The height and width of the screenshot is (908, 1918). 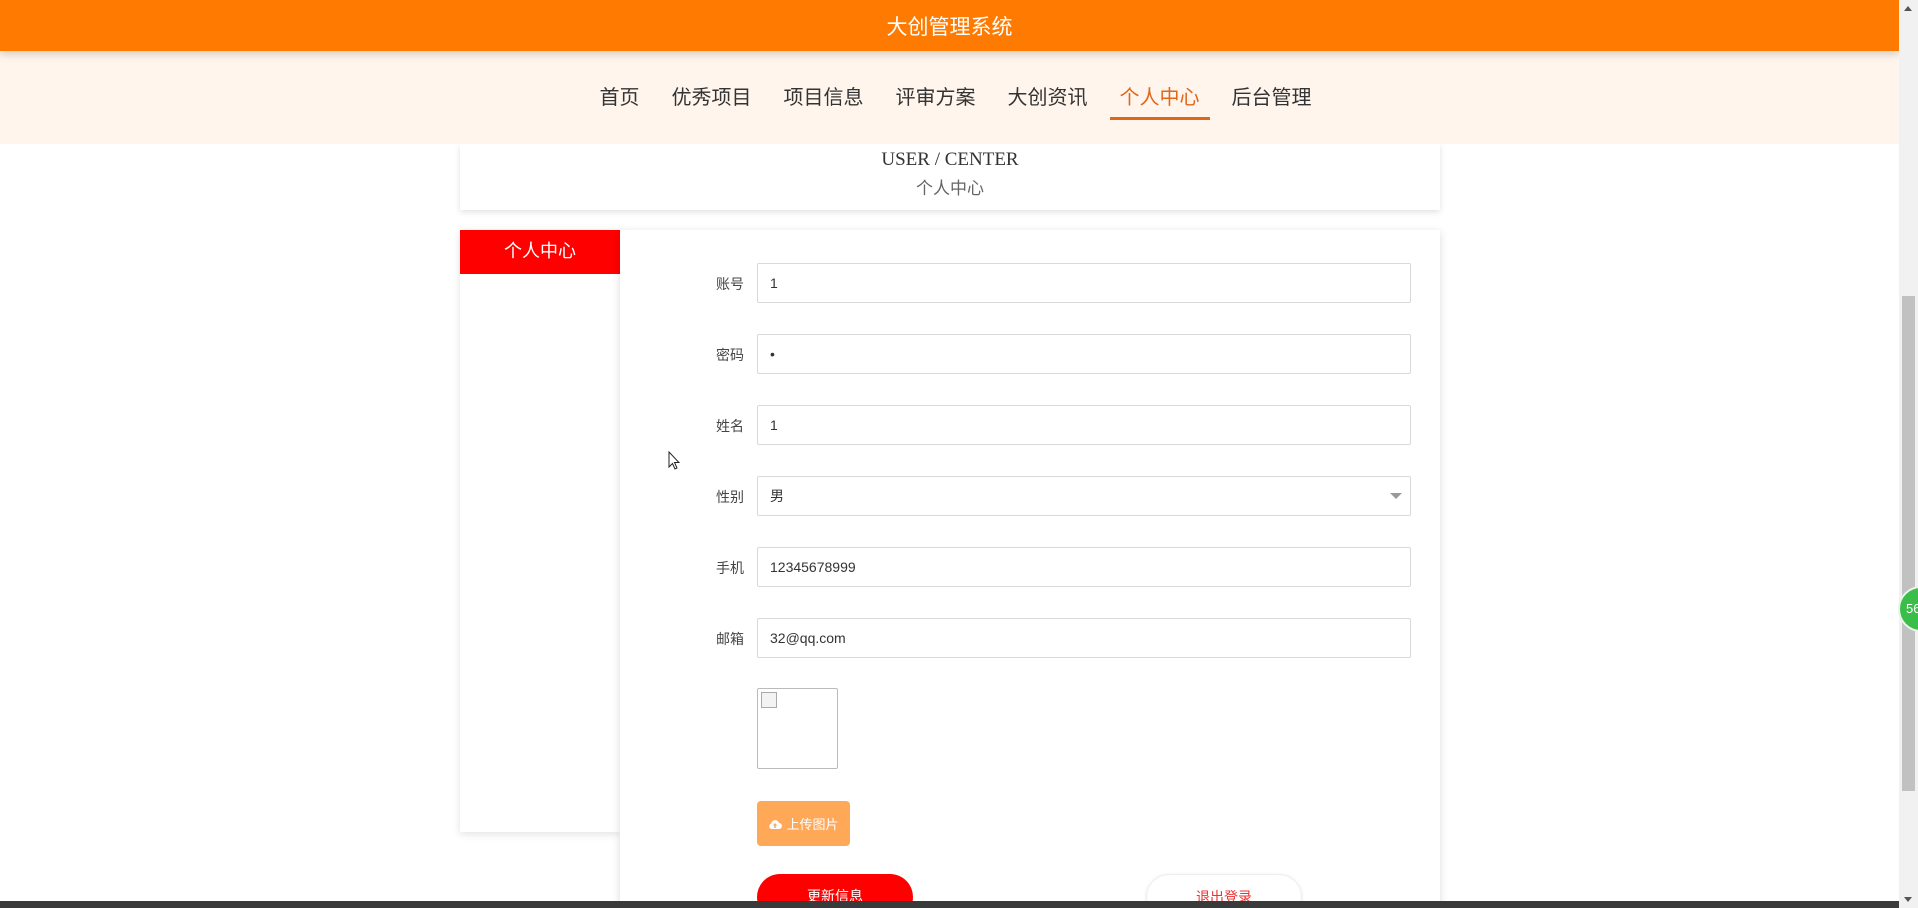 What do you see at coordinates (730, 640) in the screenshot?
I see `email-label: 邮箱` at bounding box center [730, 640].